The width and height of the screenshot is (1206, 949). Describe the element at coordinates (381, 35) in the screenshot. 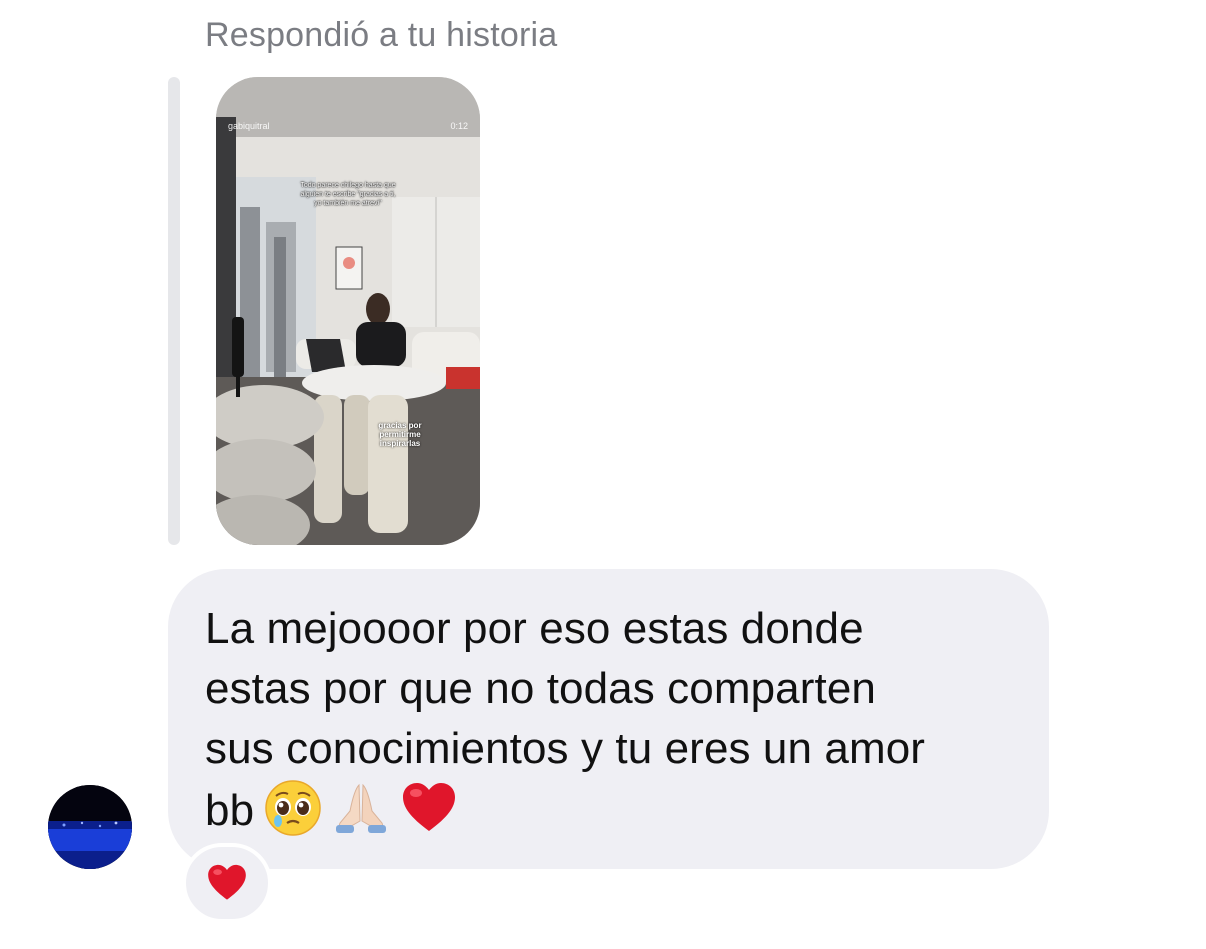

I see `story-reply-label: Respondió a tu historia` at that location.